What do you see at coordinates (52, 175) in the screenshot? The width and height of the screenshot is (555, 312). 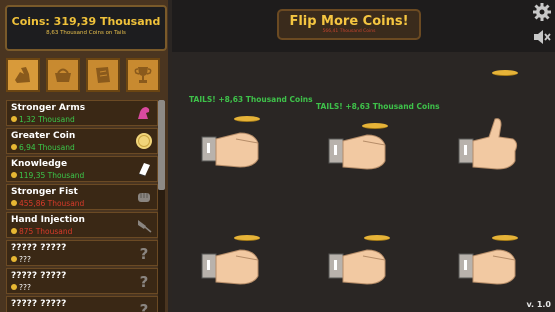 I see `upgrade-cost: 119,35 Thousand` at bounding box center [52, 175].